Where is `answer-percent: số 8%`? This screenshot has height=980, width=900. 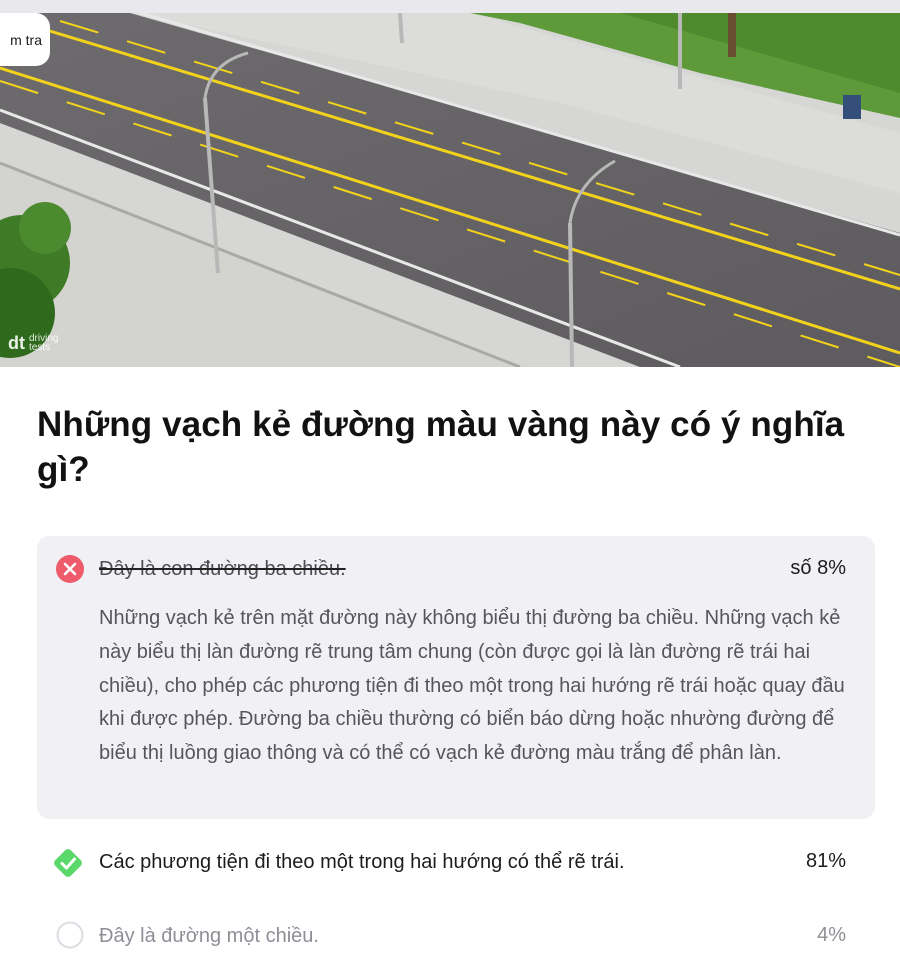
answer-percent: số 8% is located at coordinates (818, 568).